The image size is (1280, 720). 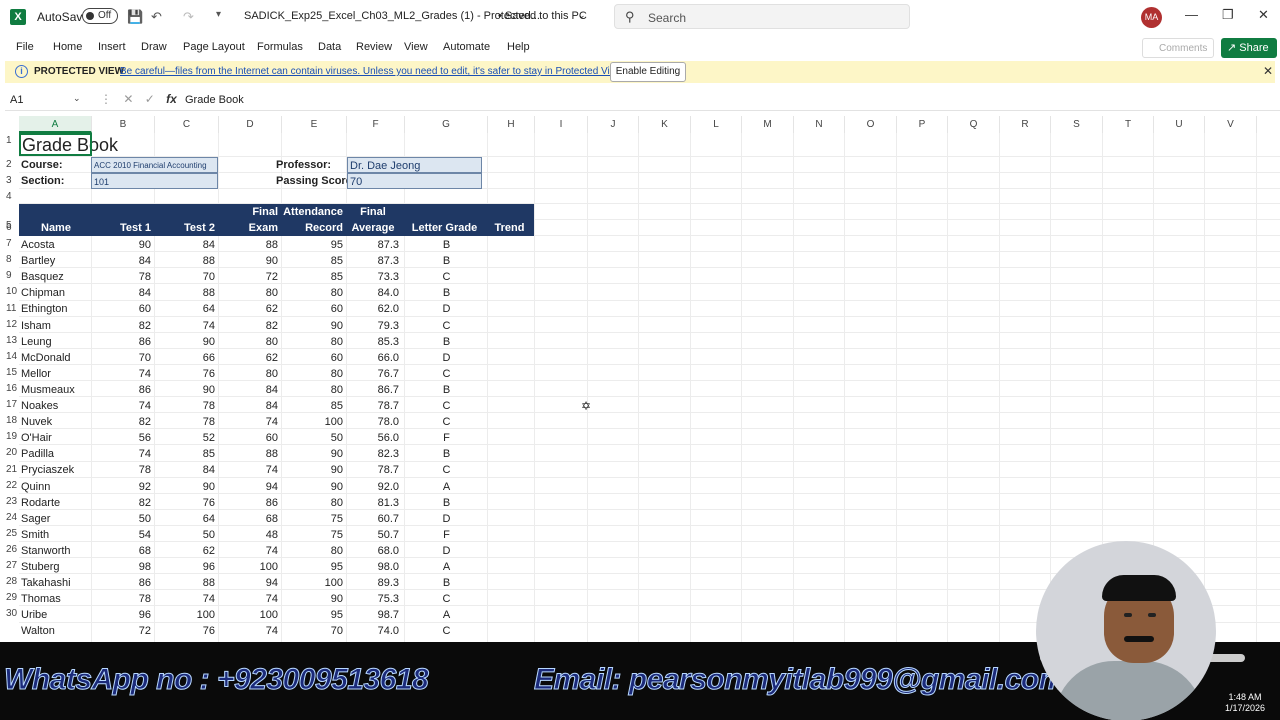 What do you see at coordinates (150, 99) in the screenshot?
I see `check-icon: ✓` at bounding box center [150, 99].